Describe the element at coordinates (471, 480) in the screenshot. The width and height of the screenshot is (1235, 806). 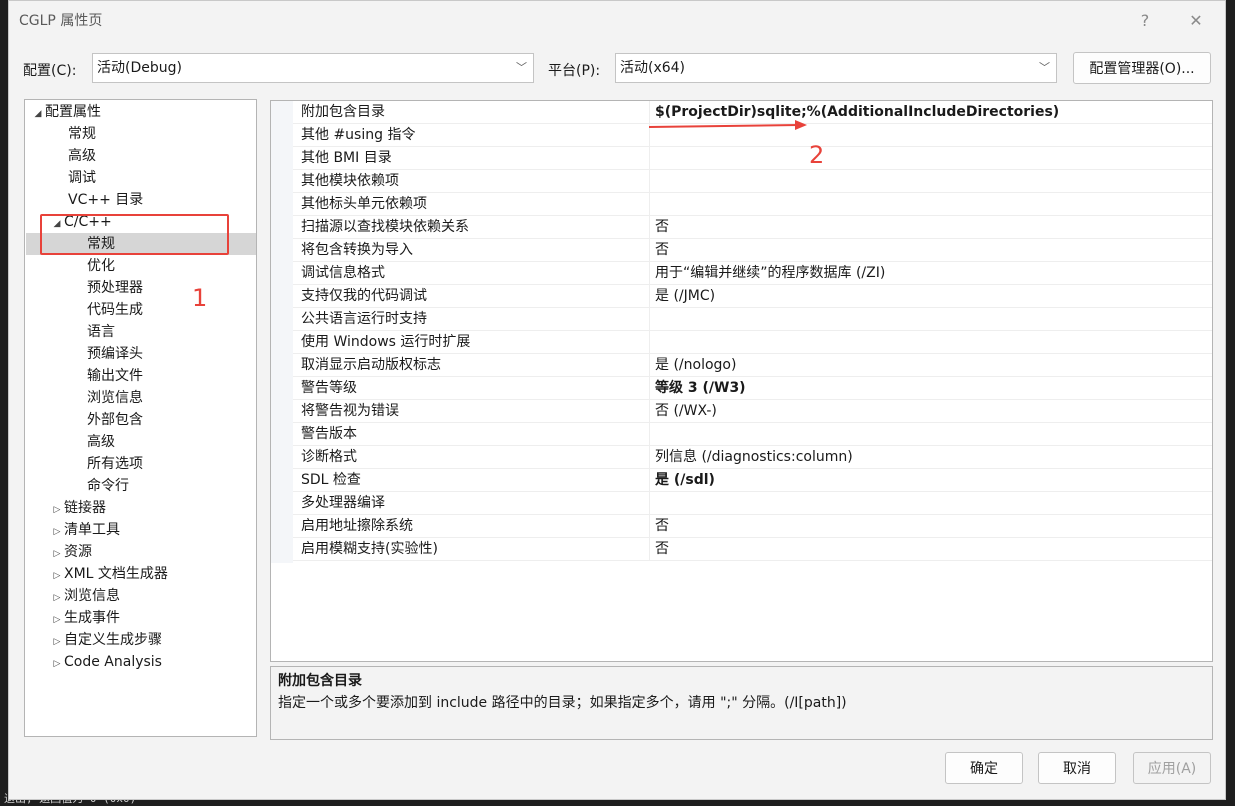
I see `property-name: SDL 检查` at that location.